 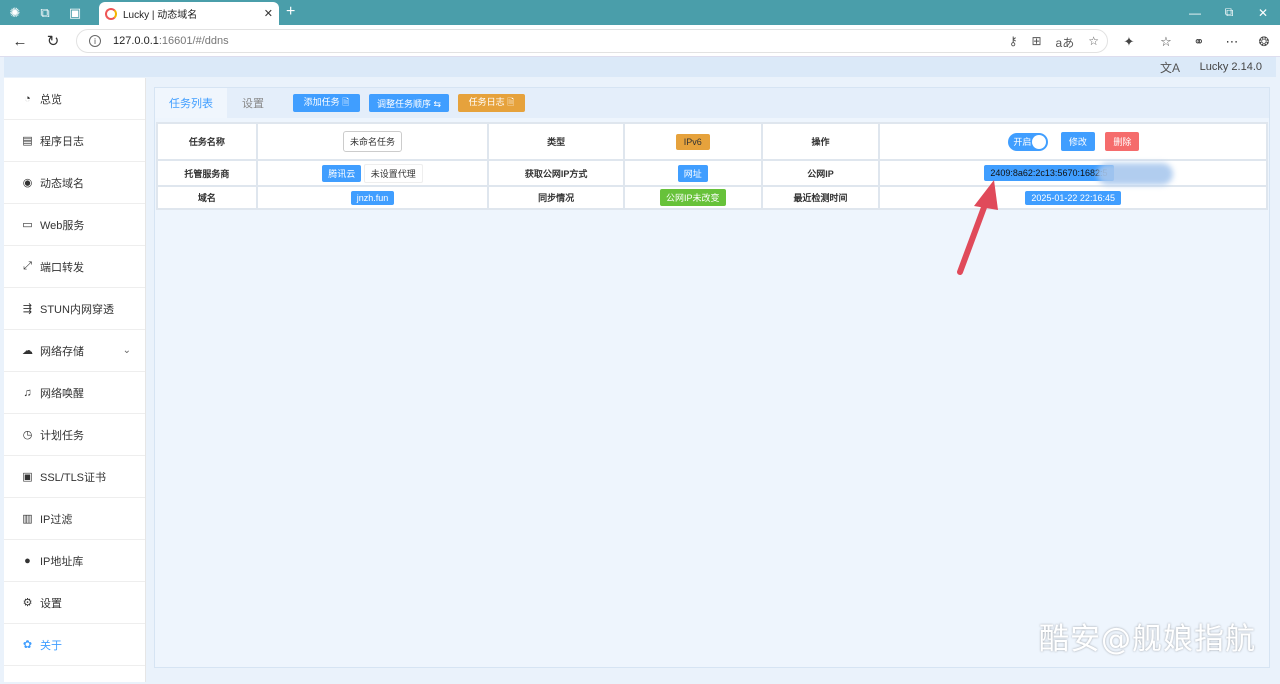 I want to click on annotation-arrow-icon, so click(x=977, y=227).